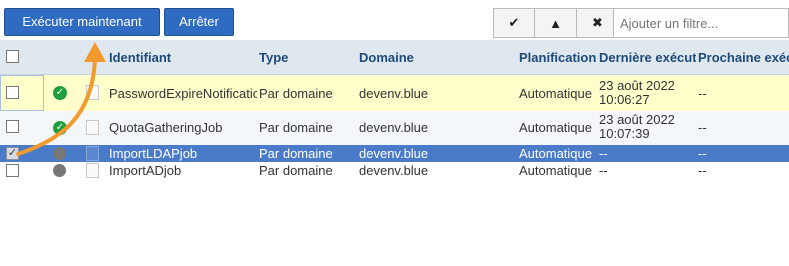  I want to click on status-filter-group: ✔ ▲ ✖, so click(556, 23).